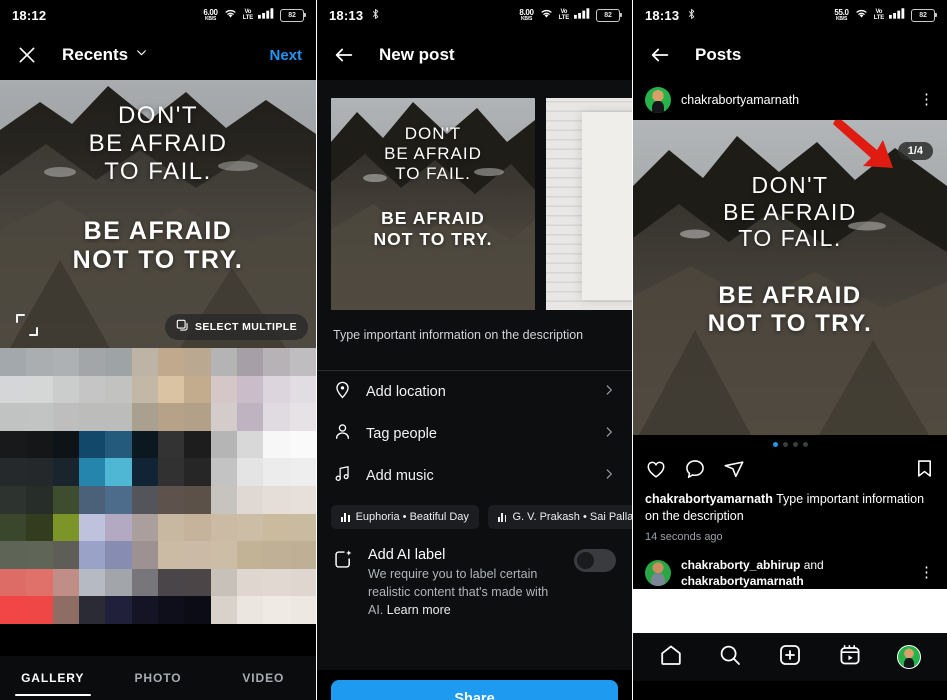 The width and height of the screenshot is (947, 700). Describe the element at coordinates (245, 327) in the screenshot. I see `select-multiple-label: SELECT MULTIPLE` at that location.